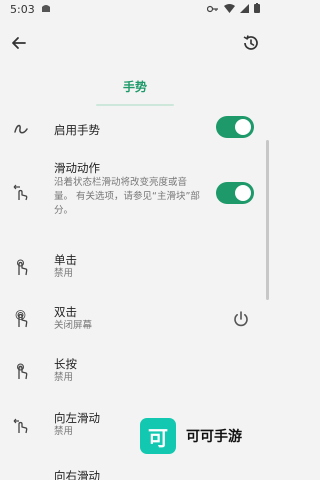 This screenshot has width=320, height=480. Describe the element at coordinates (77, 418) in the screenshot. I see `setting-title: 向左滑动` at that location.